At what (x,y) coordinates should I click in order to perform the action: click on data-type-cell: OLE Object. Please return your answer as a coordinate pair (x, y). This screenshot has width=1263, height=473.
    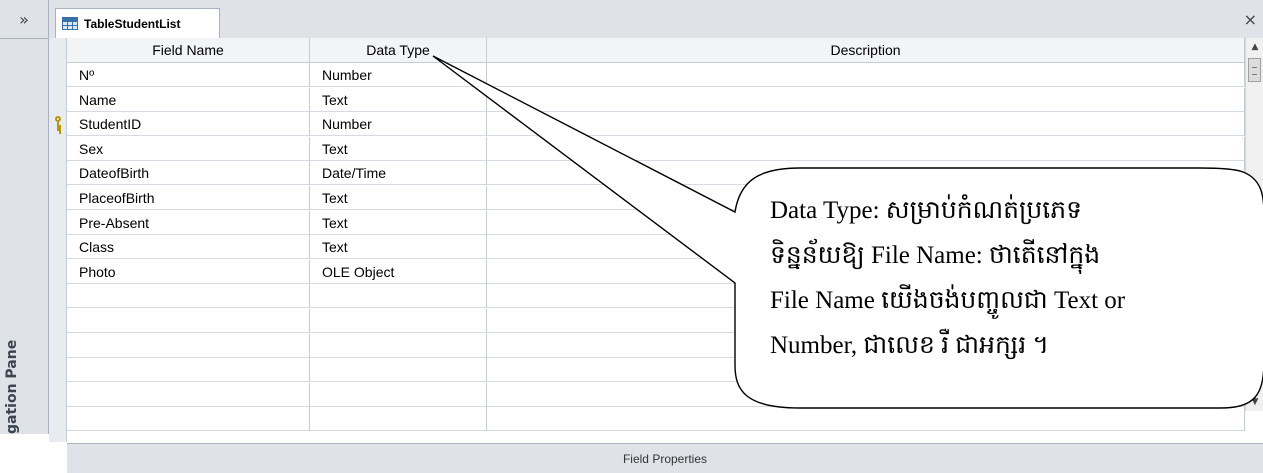
    Looking at the image, I should click on (398, 271).